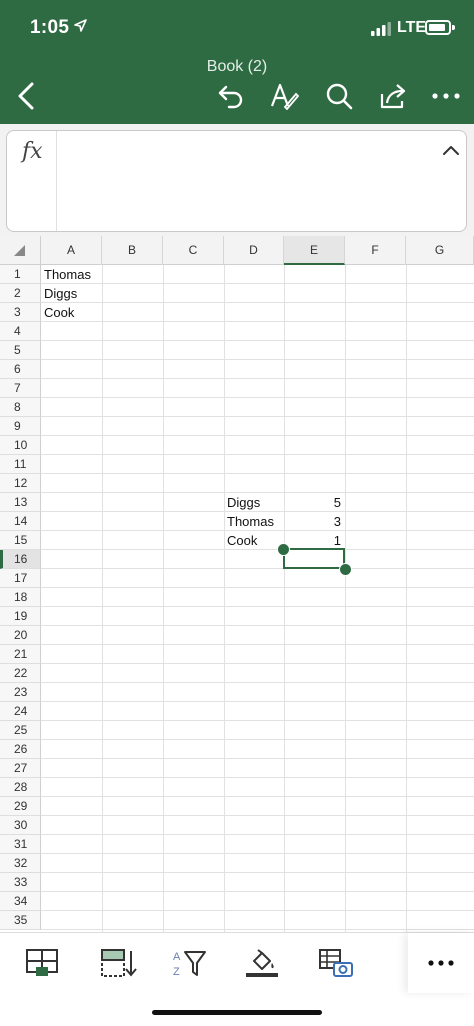  Describe the element at coordinates (20, 825) in the screenshot. I see `row-header-30: 30` at that location.